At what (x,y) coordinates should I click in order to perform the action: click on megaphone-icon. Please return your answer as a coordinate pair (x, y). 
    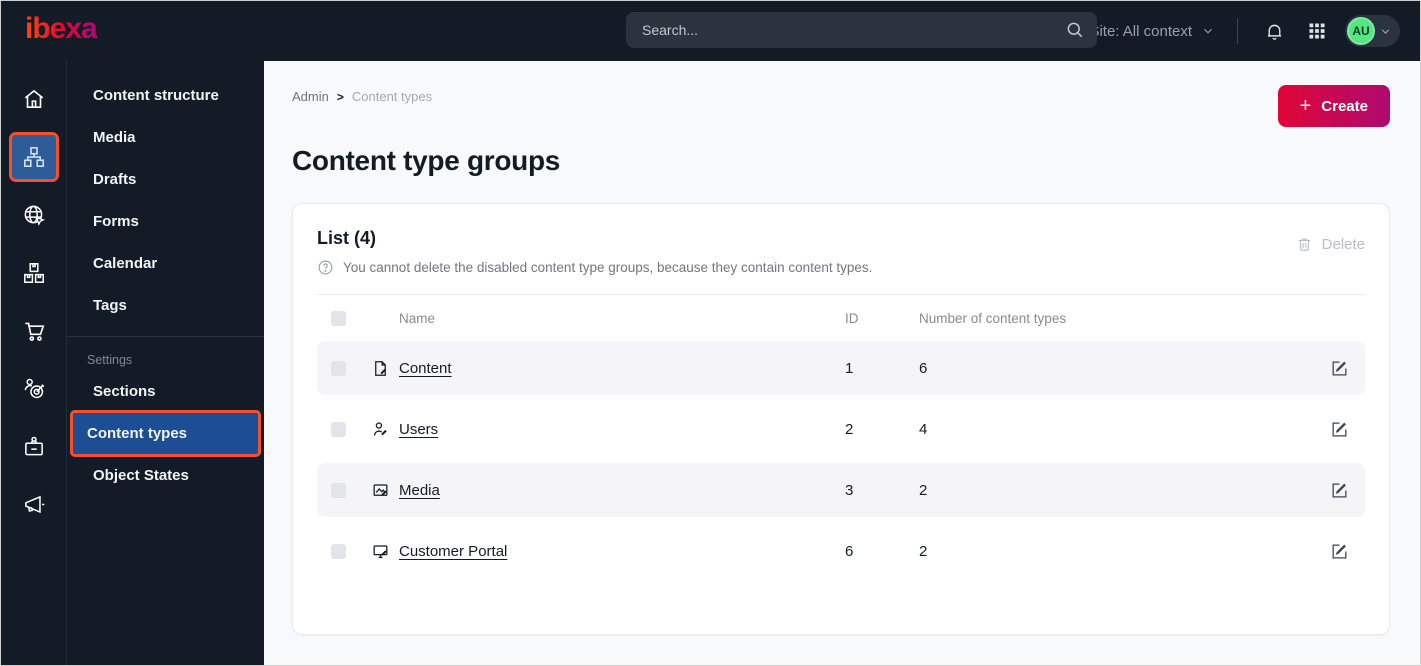
    Looking at the image, I should click on (34, 505).